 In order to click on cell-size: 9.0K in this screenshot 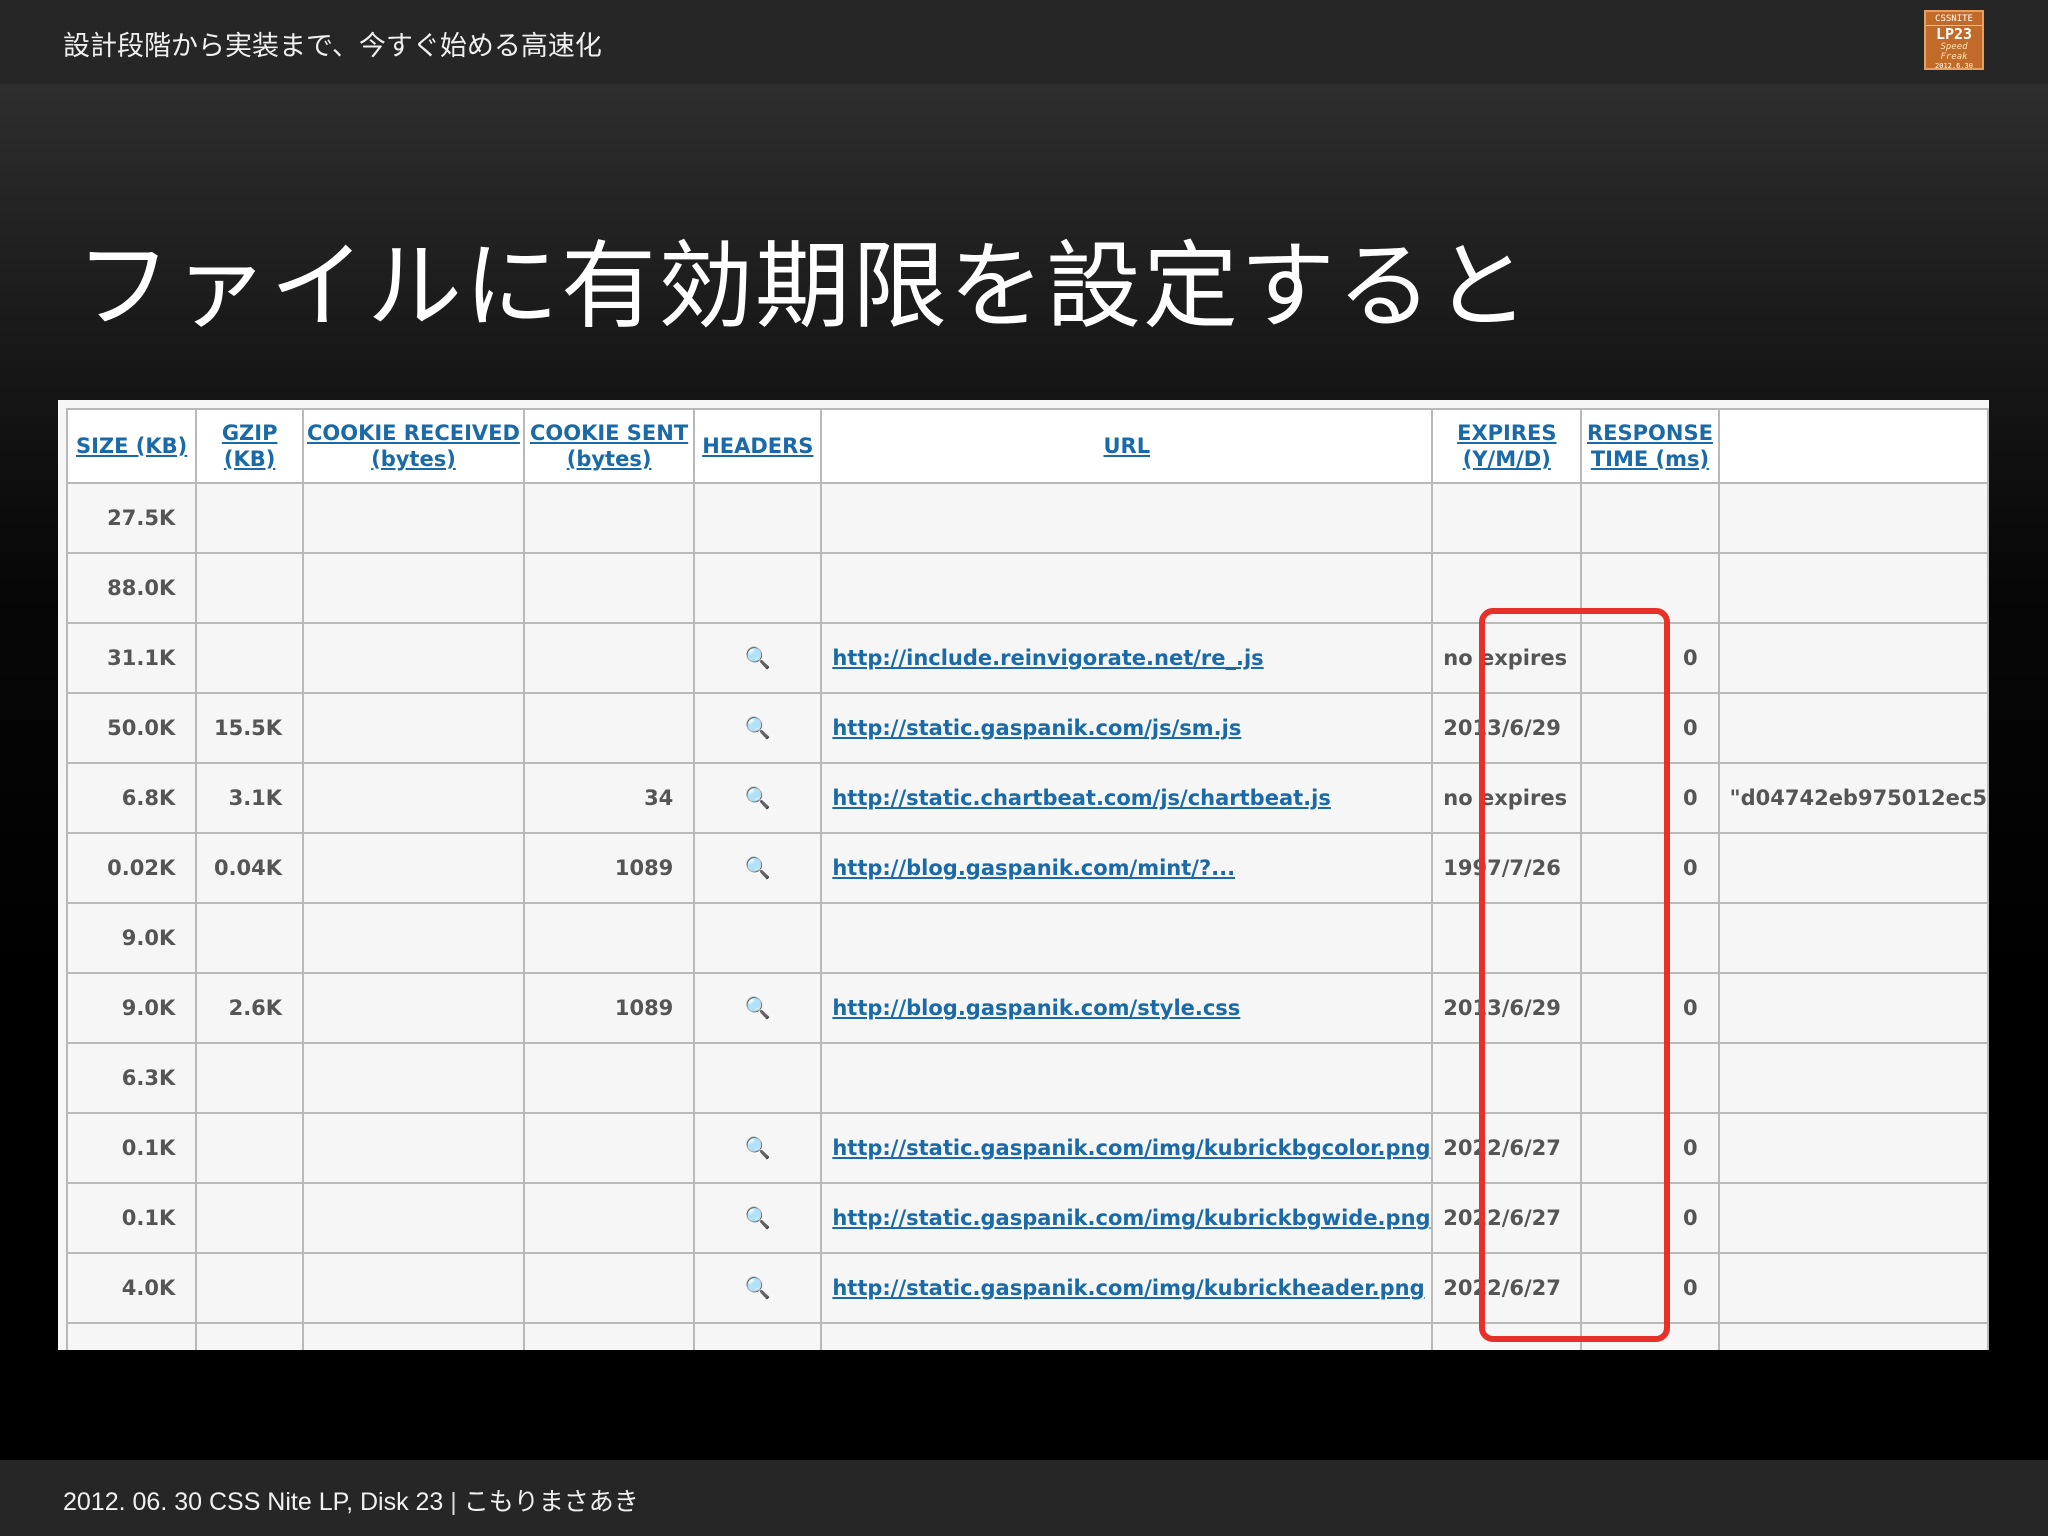, I will do `click(131, 1008)`.